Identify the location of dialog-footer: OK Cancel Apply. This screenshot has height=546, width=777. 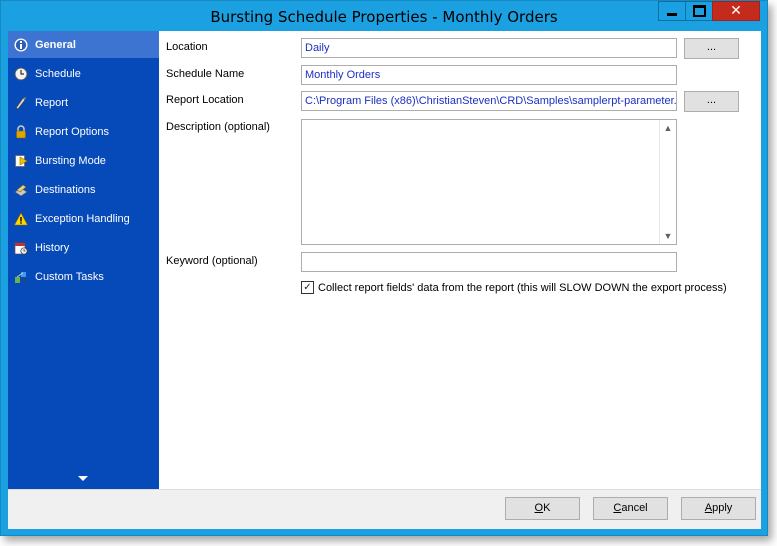
(384, 509).